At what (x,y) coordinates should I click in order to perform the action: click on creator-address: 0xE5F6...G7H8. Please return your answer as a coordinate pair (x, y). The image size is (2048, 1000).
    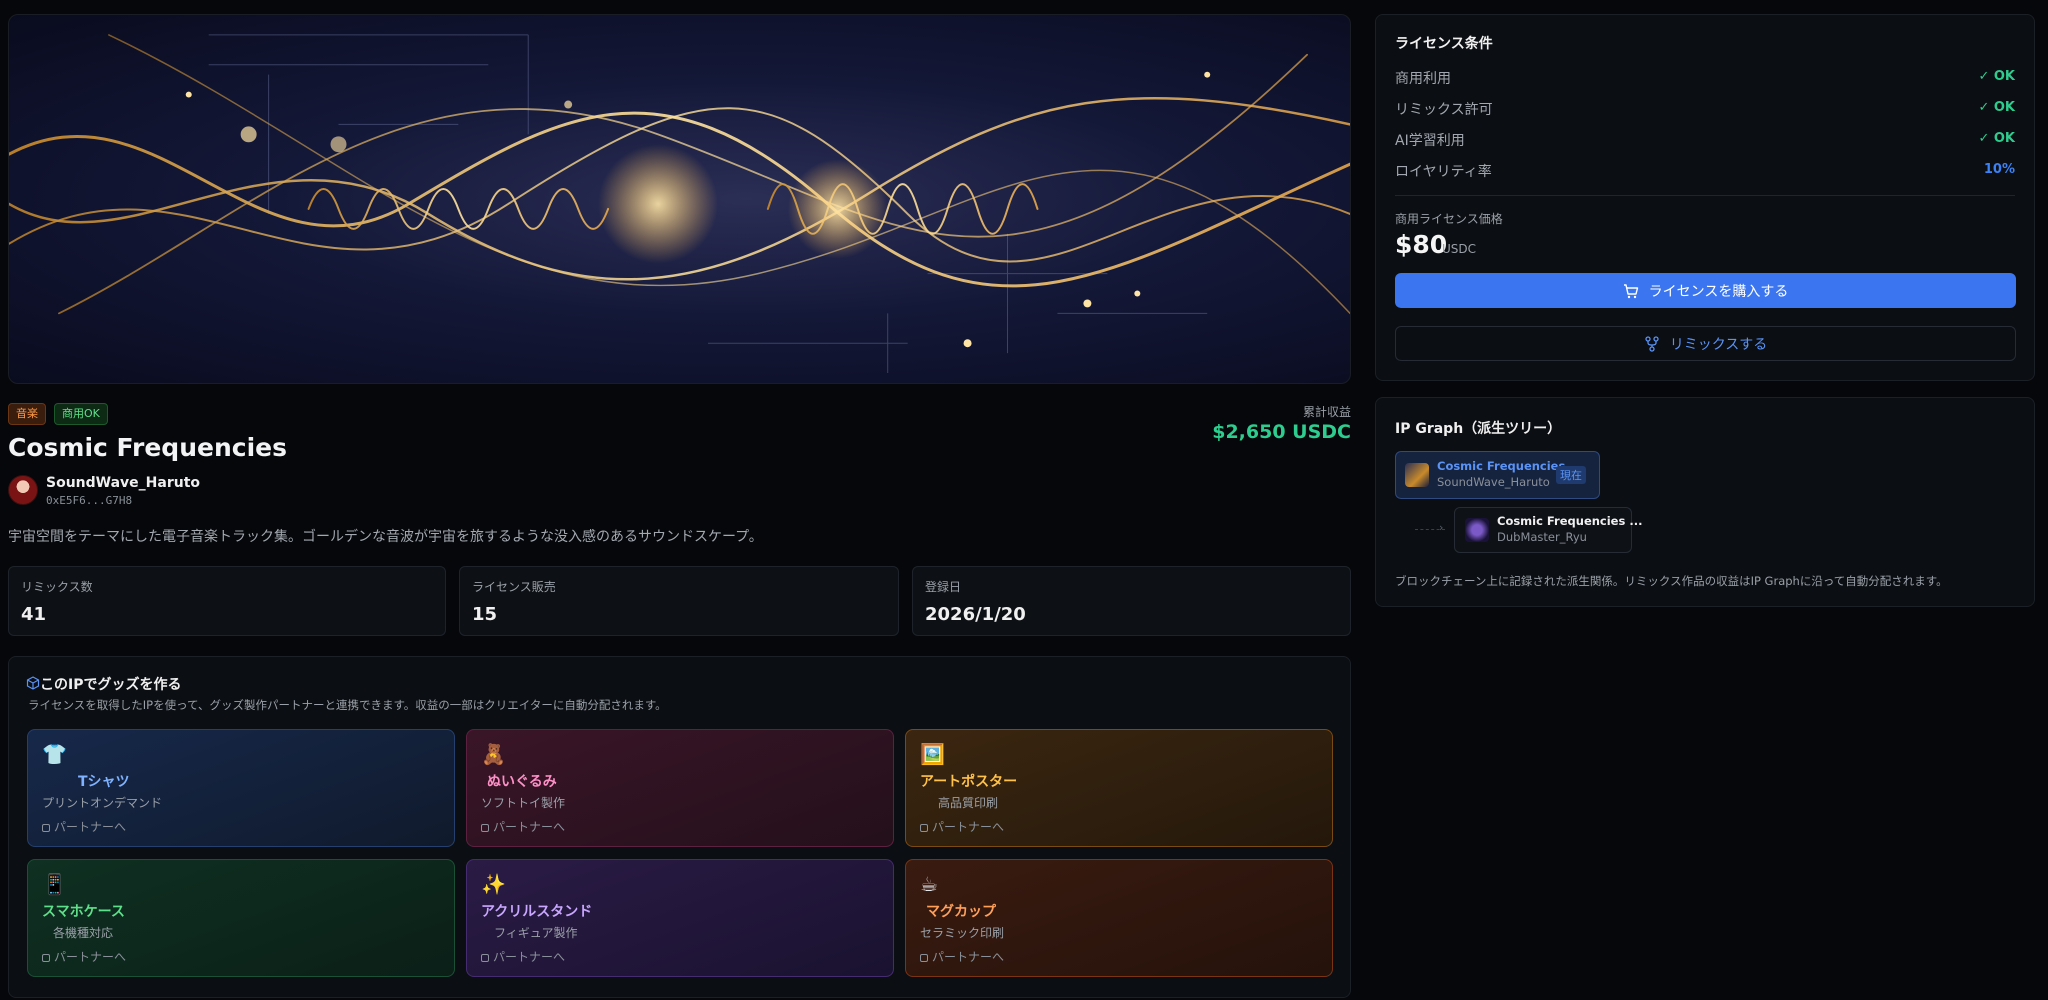
    Looking at the image, I should click on (89, 500).